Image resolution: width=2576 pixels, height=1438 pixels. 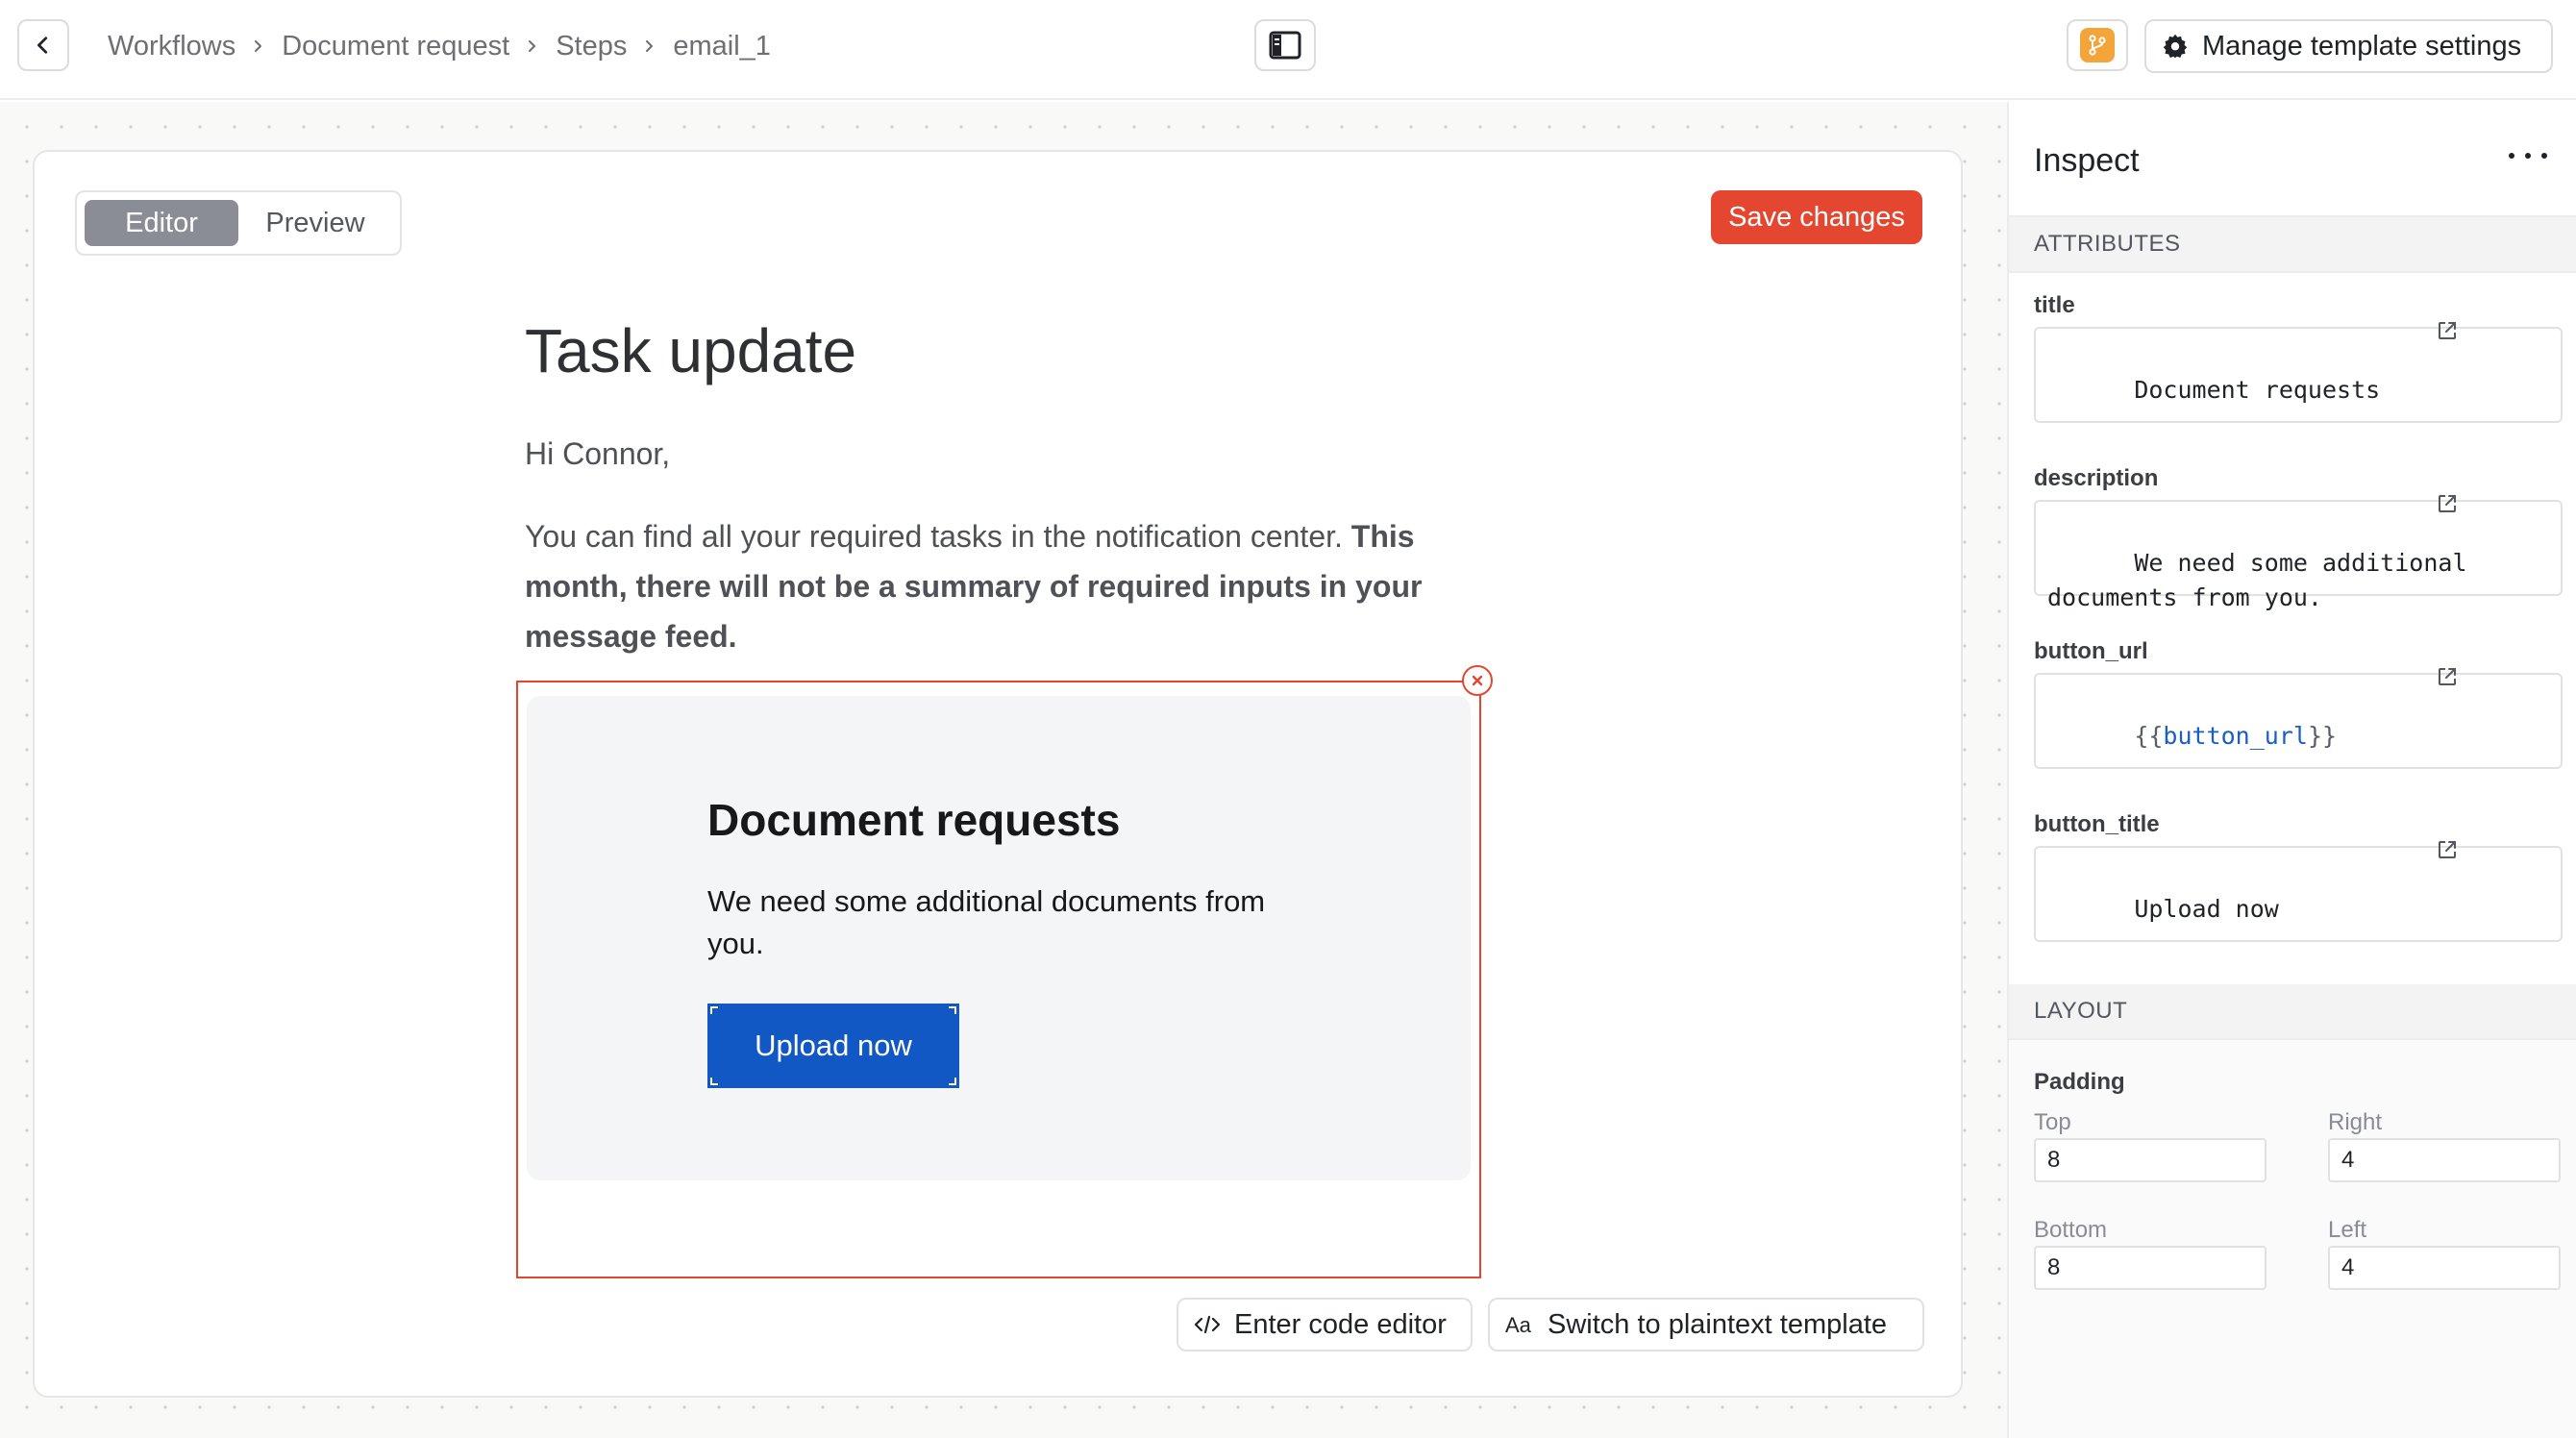 I want to click on attr-field-button-url: {{button_url}}, so click(x=2298, y=718).